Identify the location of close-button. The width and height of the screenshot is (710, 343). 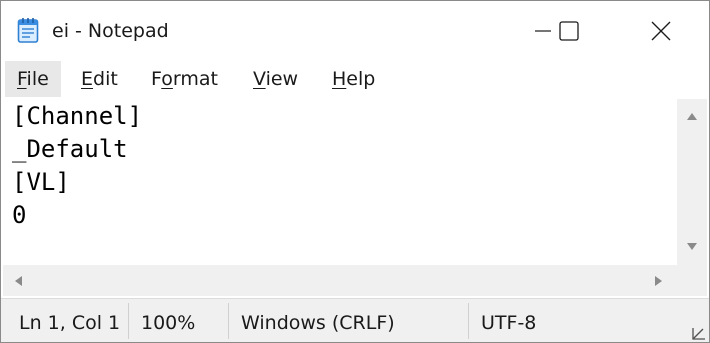
(661, 31).